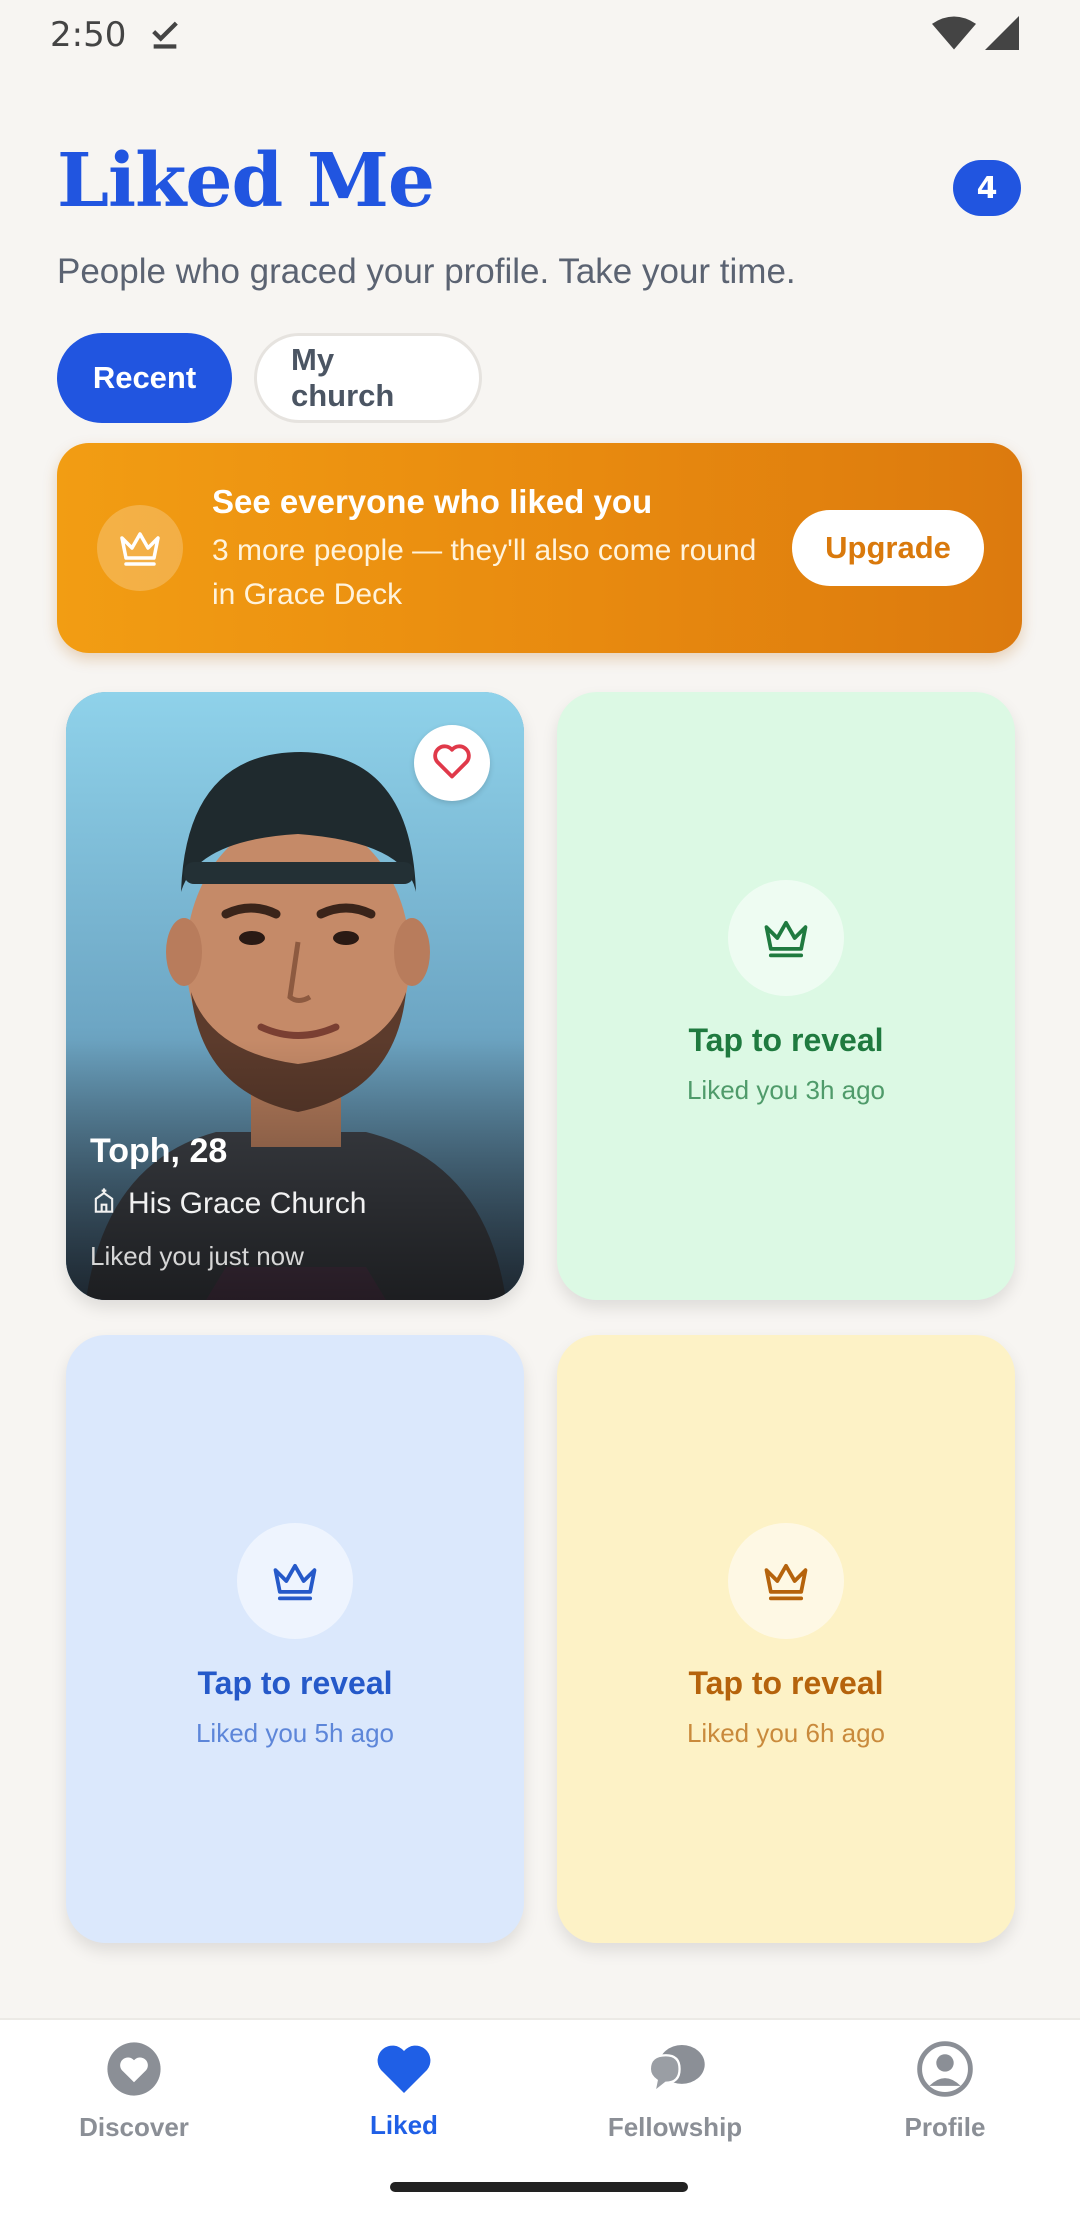  What do you see at coordinates (197, 1256) in the screenshot?
I see `liked-time: Liked you just now` at bounding box center [197, 1256].